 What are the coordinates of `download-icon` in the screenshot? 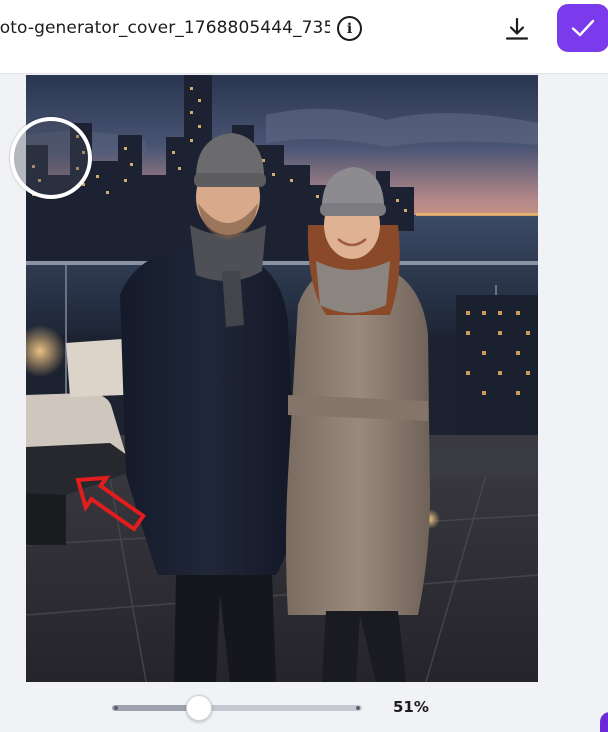 It's located at (517, 28).